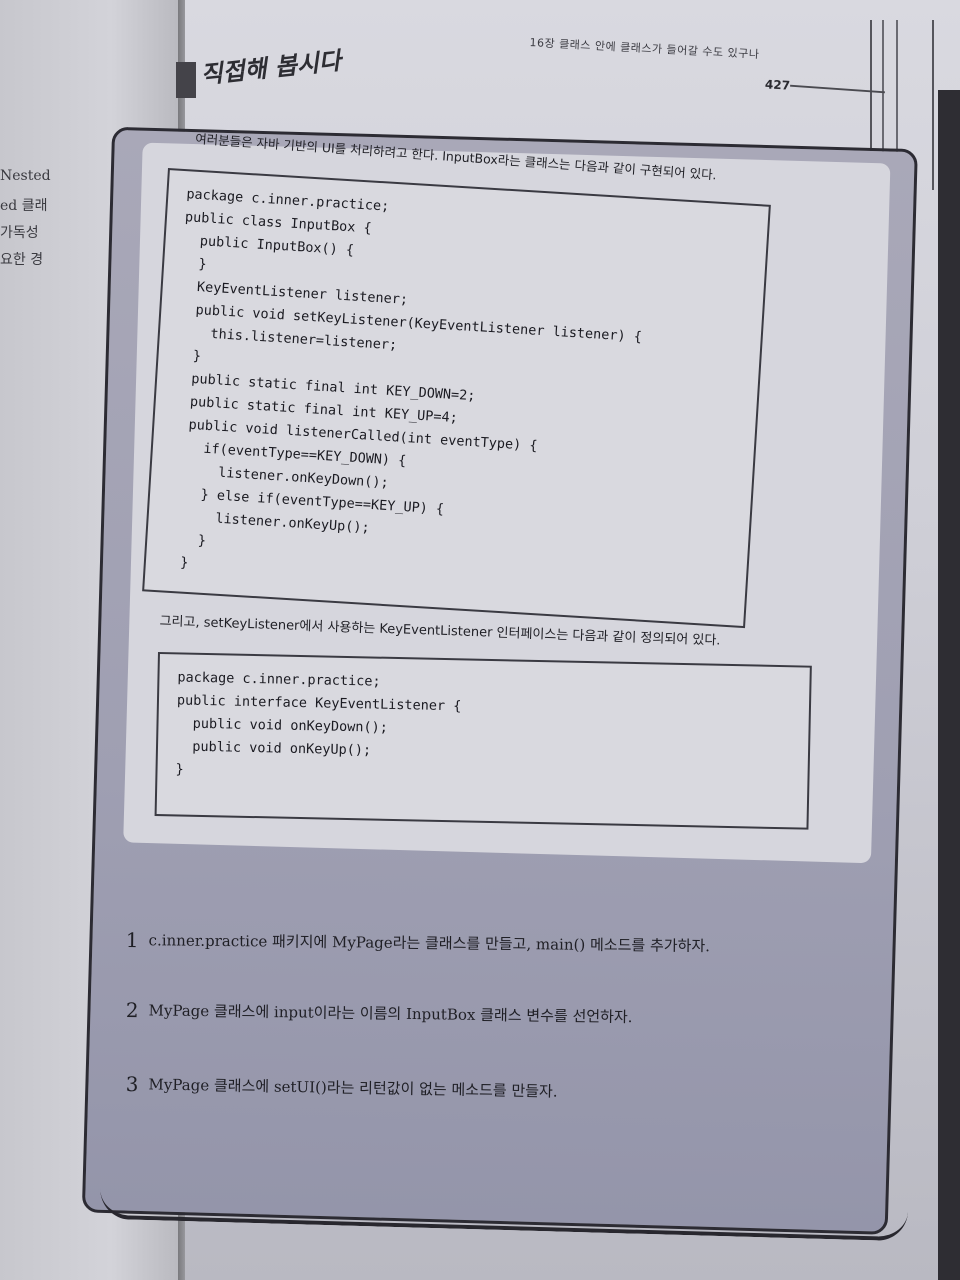 The height and width of the screenshot is (1280, 960). Describe the element at coordinates (132, 940) in the screenshot. I see `task-number: 1` at that location.